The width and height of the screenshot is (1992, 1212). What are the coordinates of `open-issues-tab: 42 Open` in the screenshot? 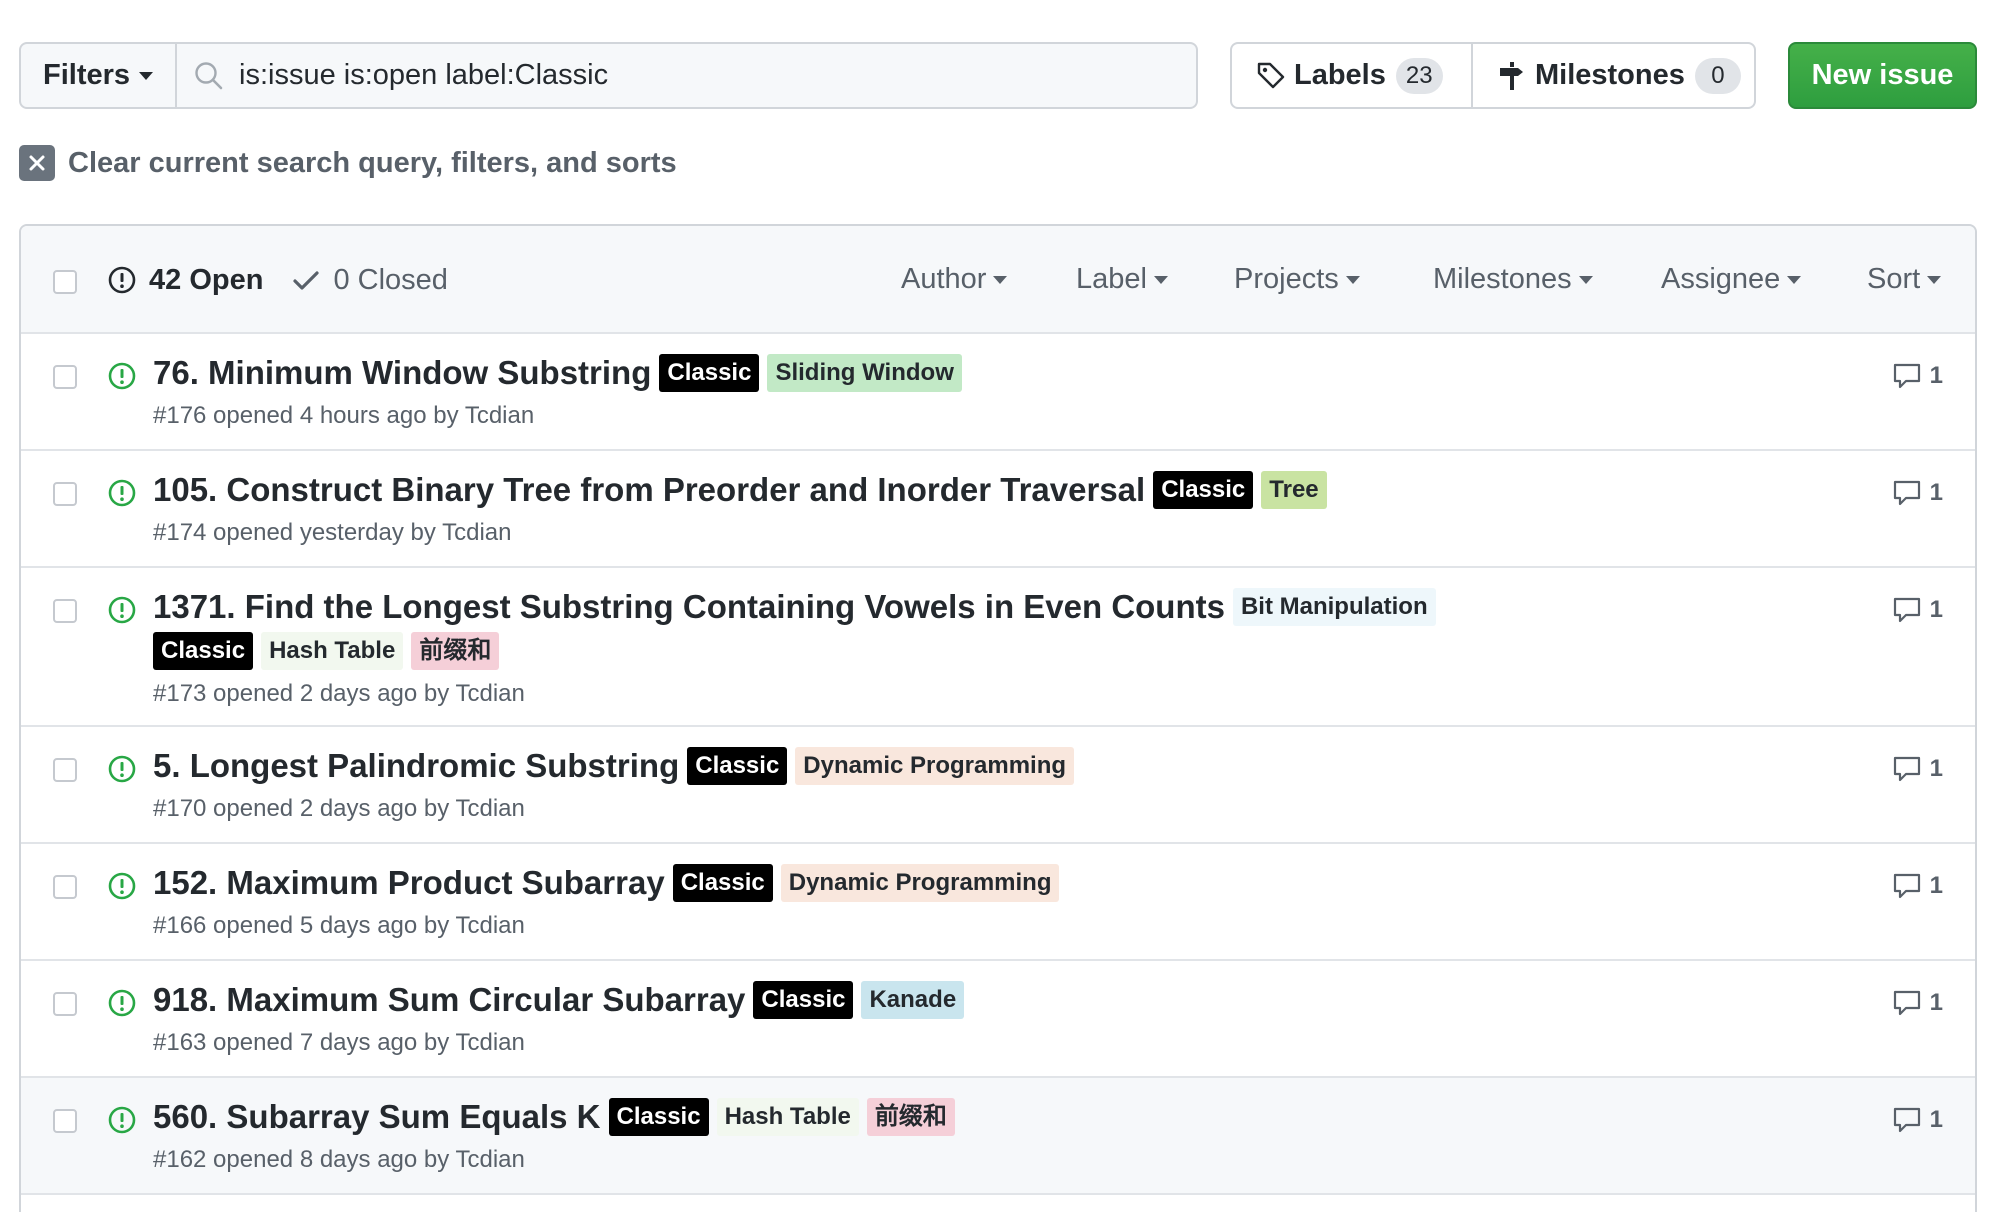 It's located at (185, 280).